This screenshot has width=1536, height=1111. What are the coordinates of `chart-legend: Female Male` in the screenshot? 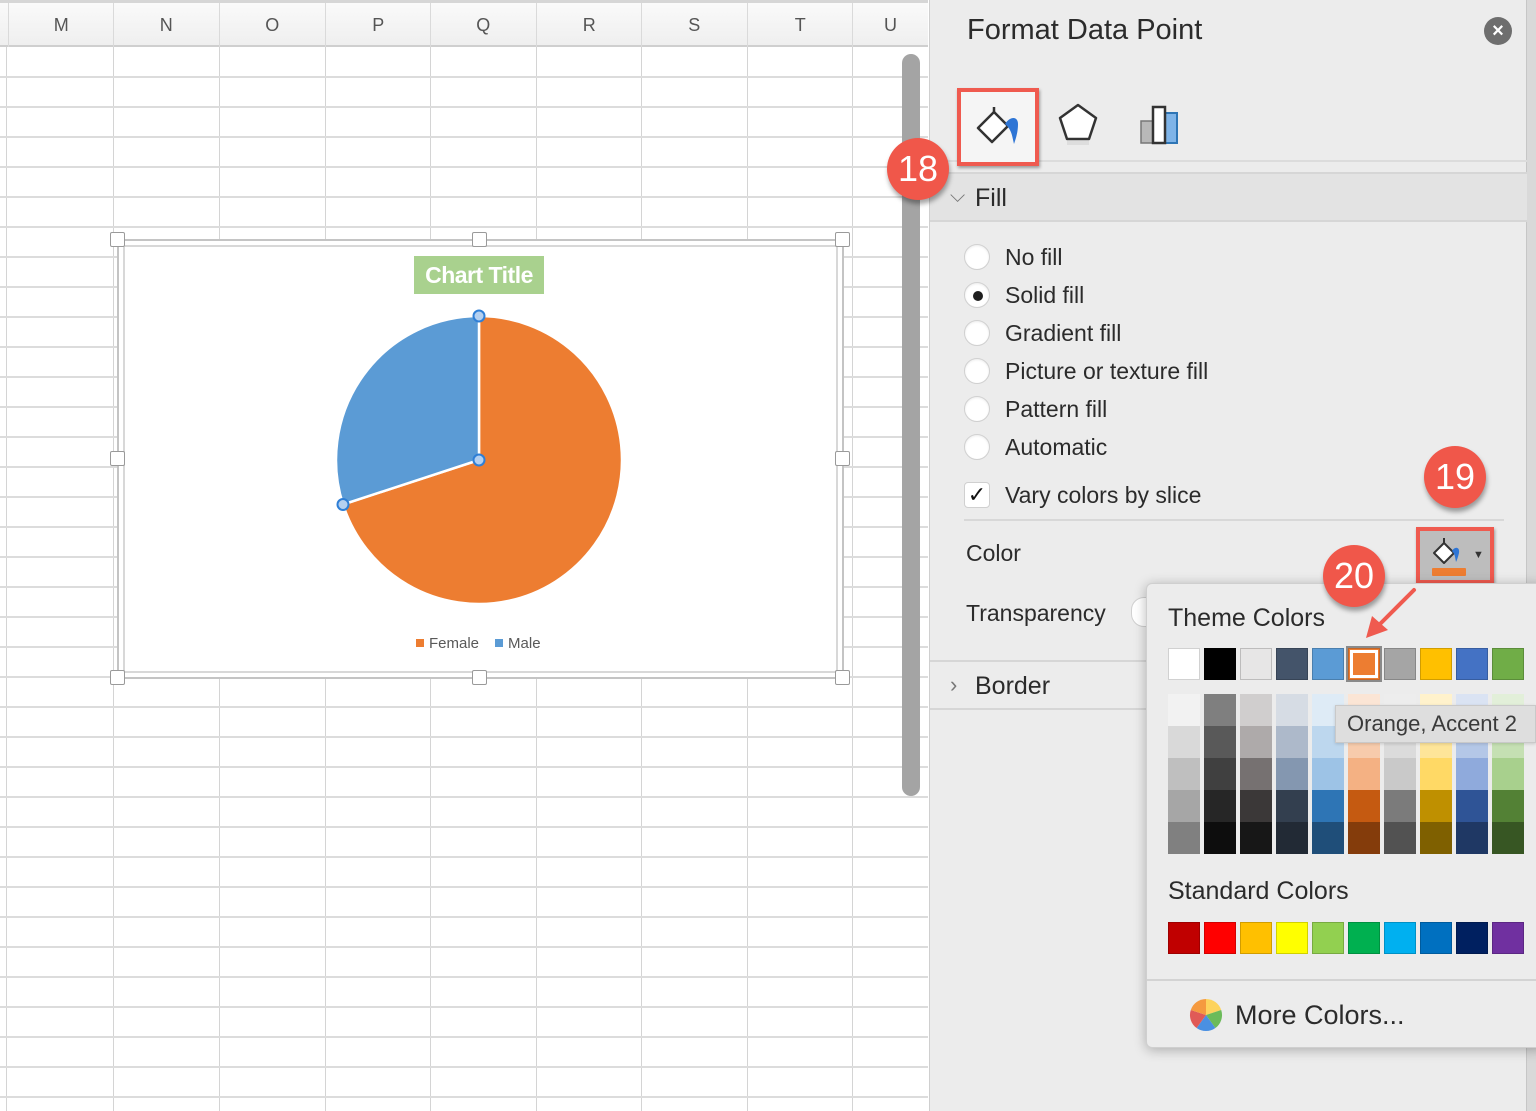 It's located at (478, 643).